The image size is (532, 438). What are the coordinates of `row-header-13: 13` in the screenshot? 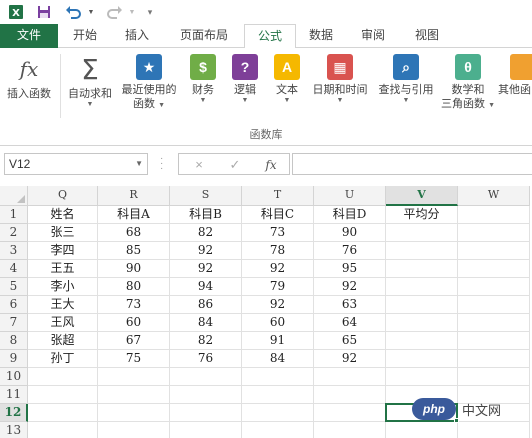 It's located at (14, 430).